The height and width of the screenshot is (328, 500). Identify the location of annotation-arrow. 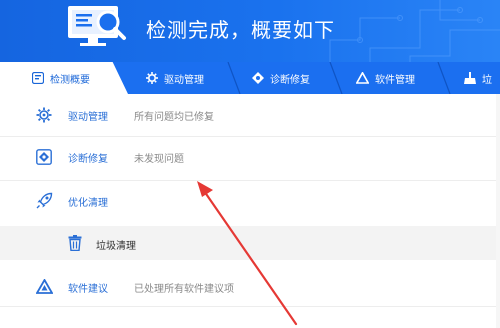
(247, 253).